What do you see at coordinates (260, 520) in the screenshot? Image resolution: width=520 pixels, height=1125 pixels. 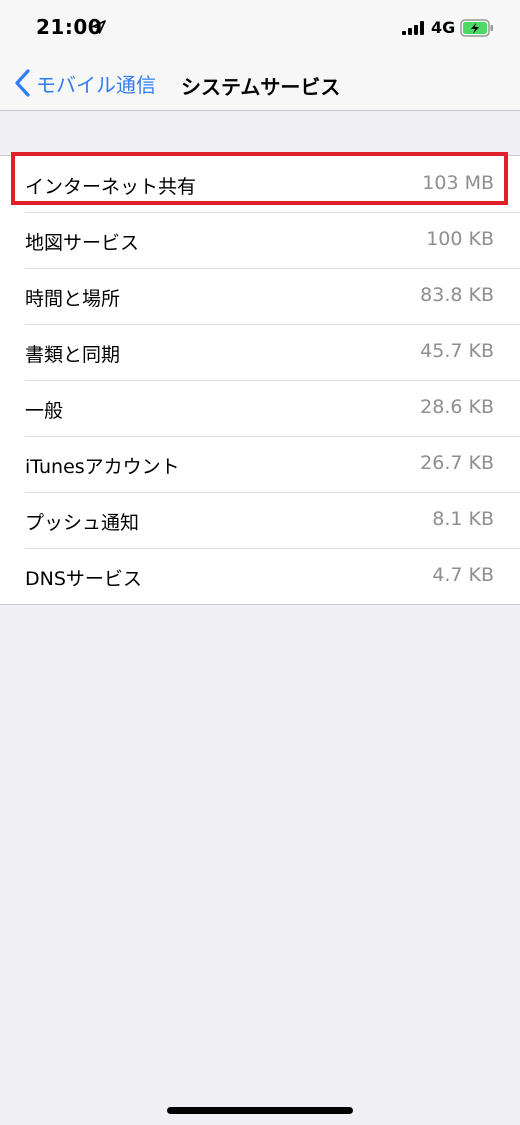 I see `list-item: プッシュ通知 8.1 KB` at bounding box center [260, 520].